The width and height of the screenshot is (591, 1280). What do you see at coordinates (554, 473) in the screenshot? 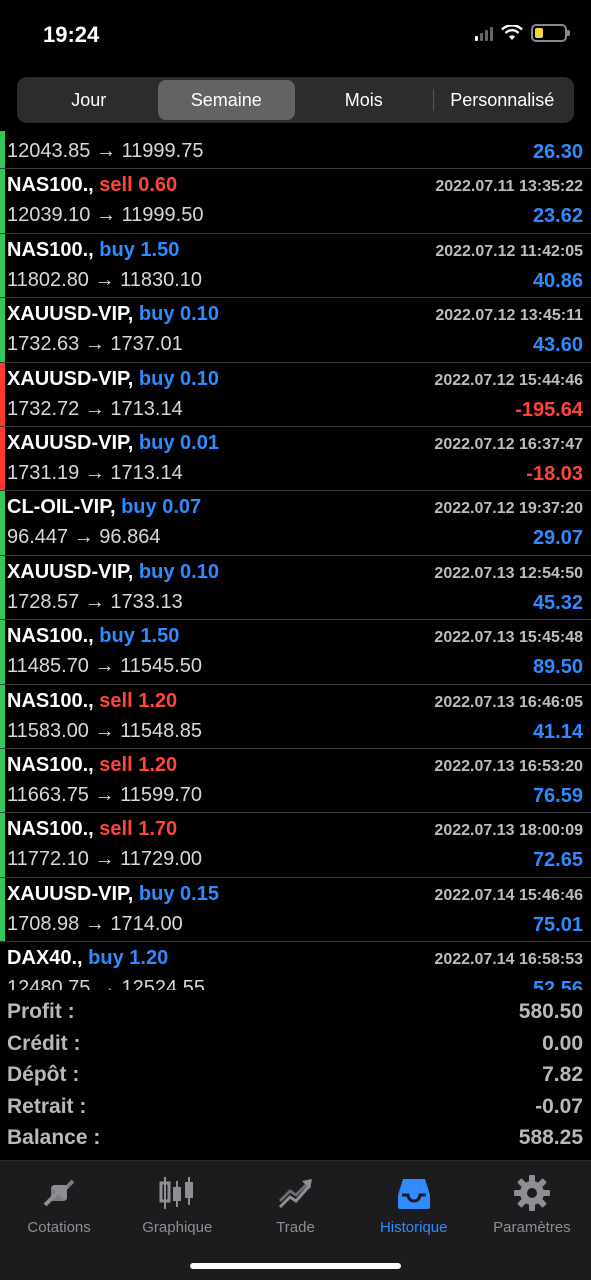
I see `trade-profit: -18.03` at bounding box center [554, 473].